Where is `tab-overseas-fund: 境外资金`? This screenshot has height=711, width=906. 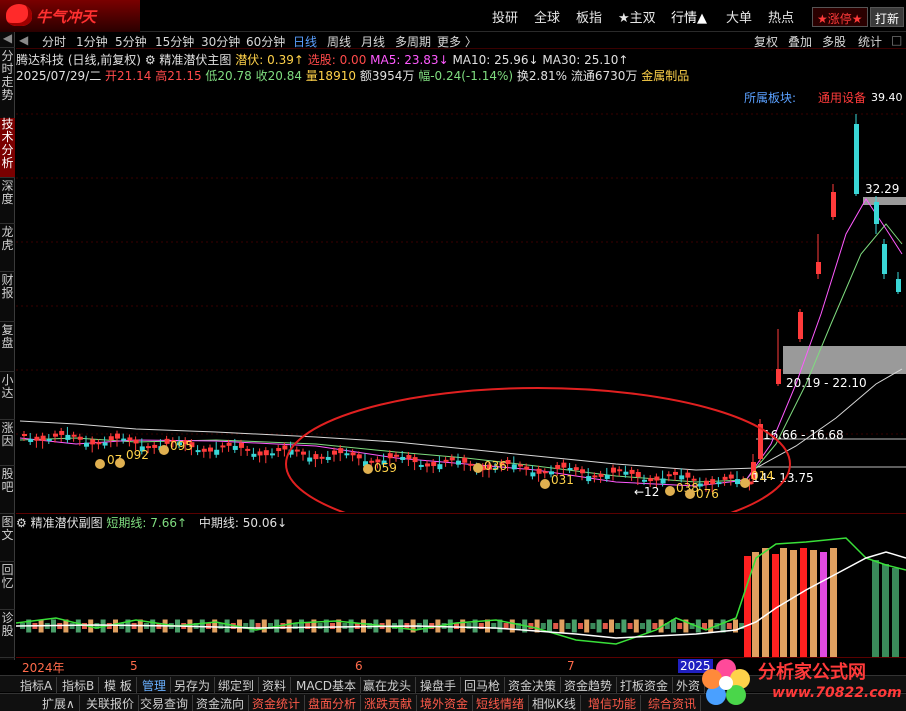
tab-overseas-fund: 境外资金 is located at coordinates (447, 703).